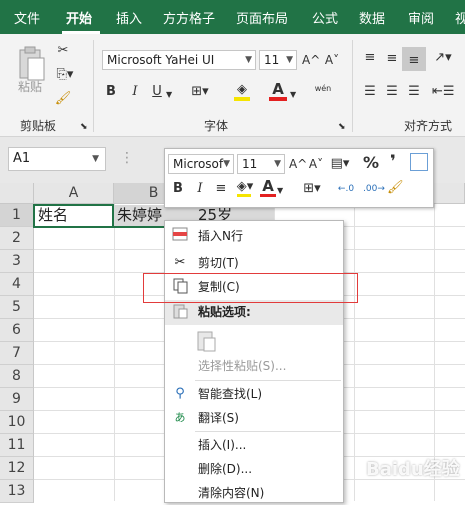  Describe the element at coordinates (17, 422) in the screenshot. I see `row-header: 10` at that location.